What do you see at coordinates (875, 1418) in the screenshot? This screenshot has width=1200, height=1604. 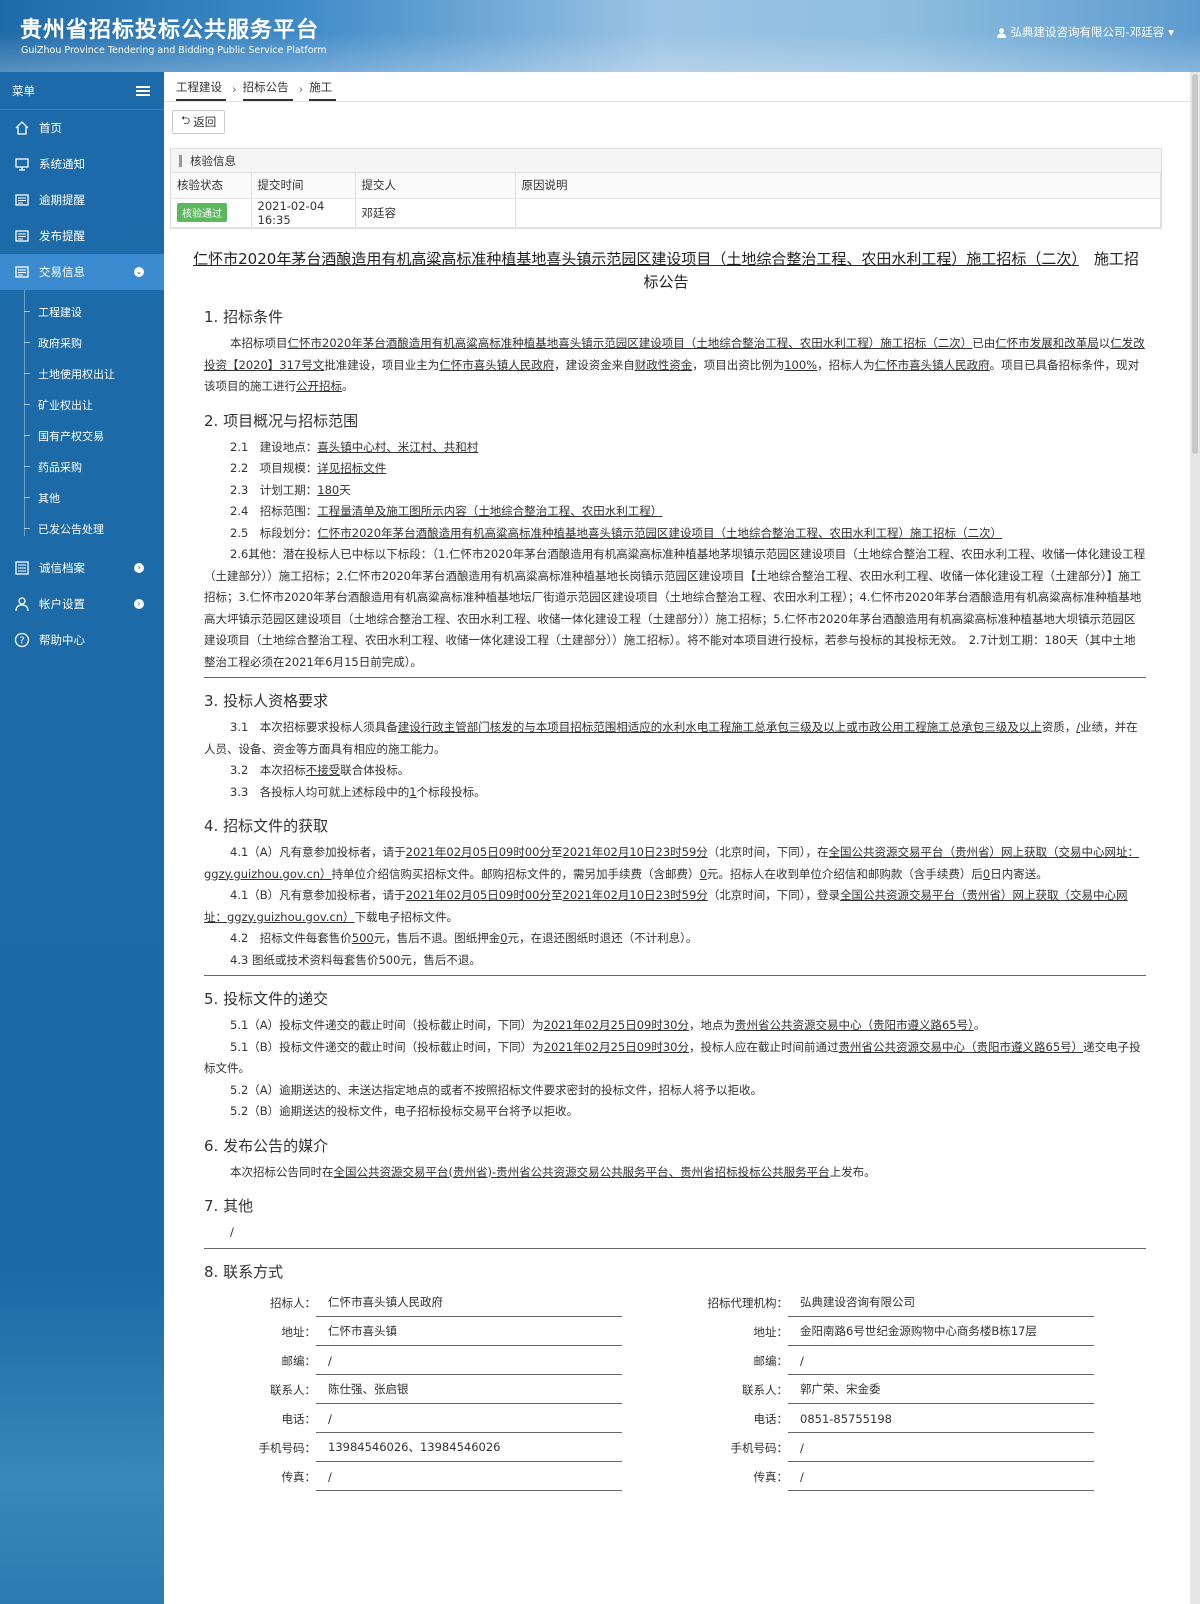 I see `contact-row: 电话： 0851-85755198` at bounding box center [875, 1418].